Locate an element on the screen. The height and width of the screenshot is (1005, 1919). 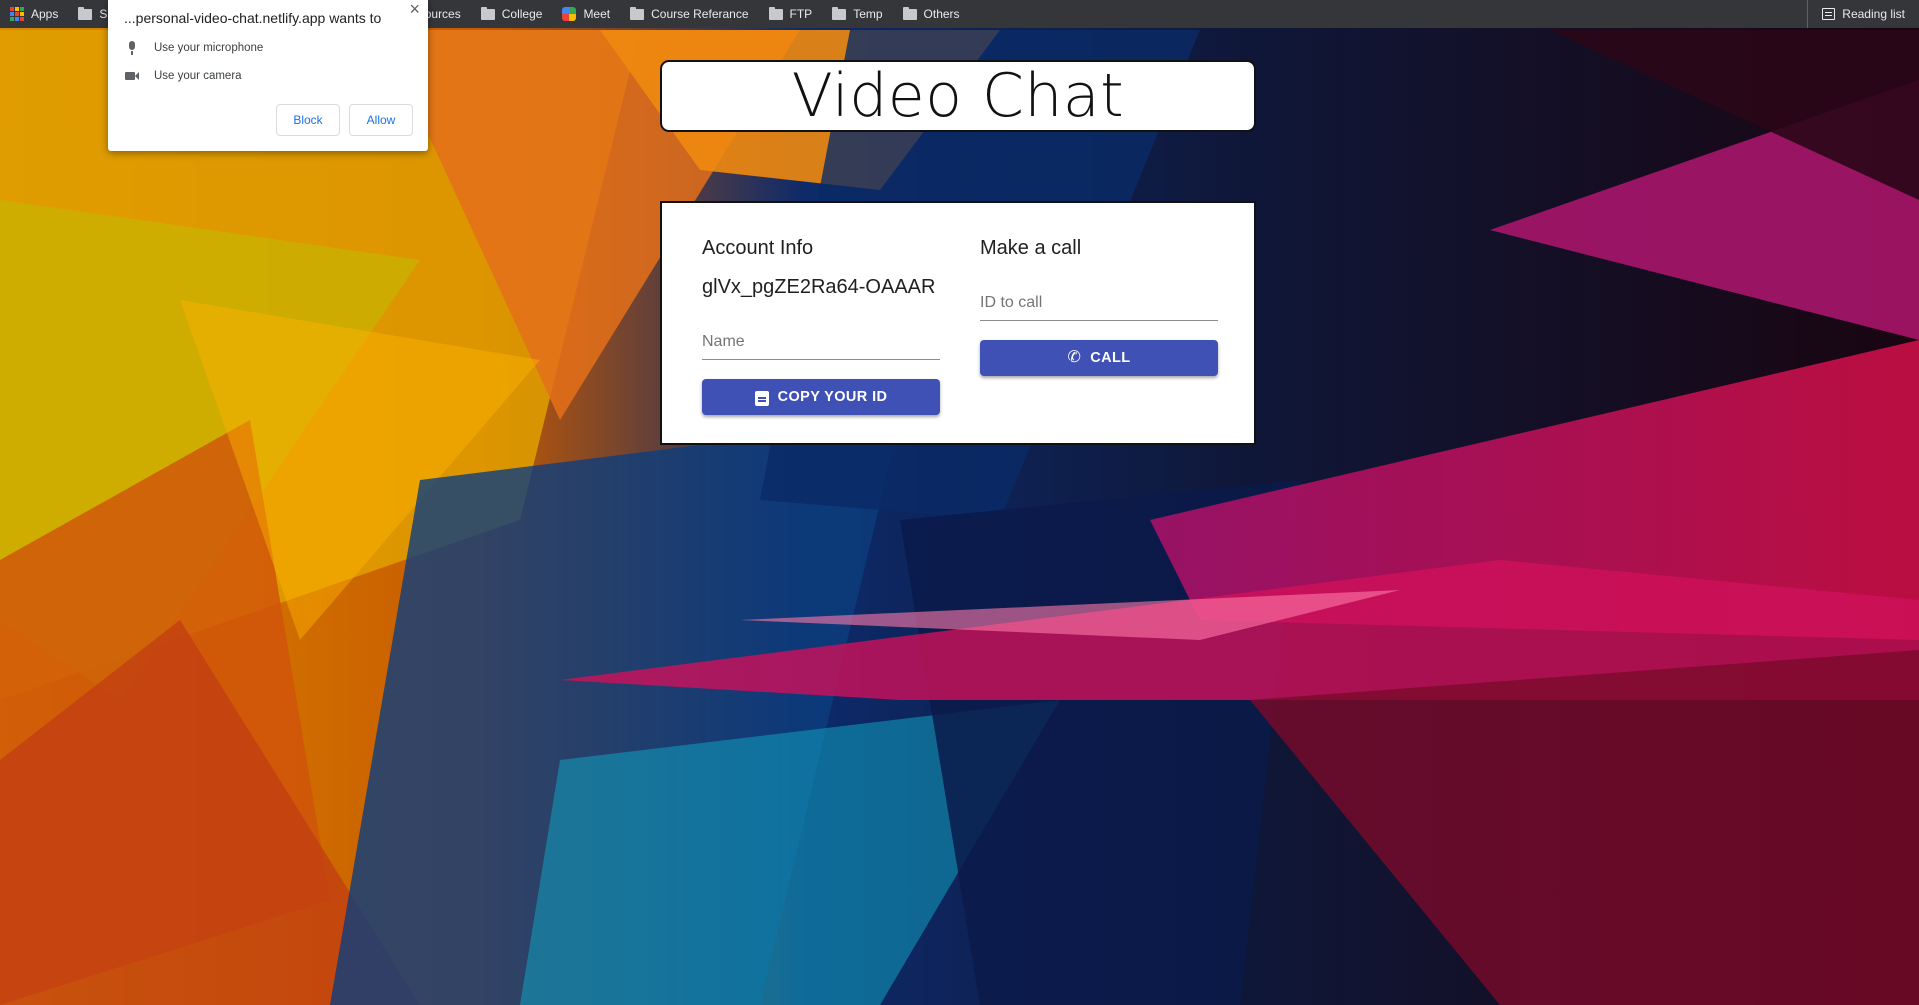
peer-id-text: glVx_pgZE2Ra64-OAAAR is located at coordinates (819, 287).